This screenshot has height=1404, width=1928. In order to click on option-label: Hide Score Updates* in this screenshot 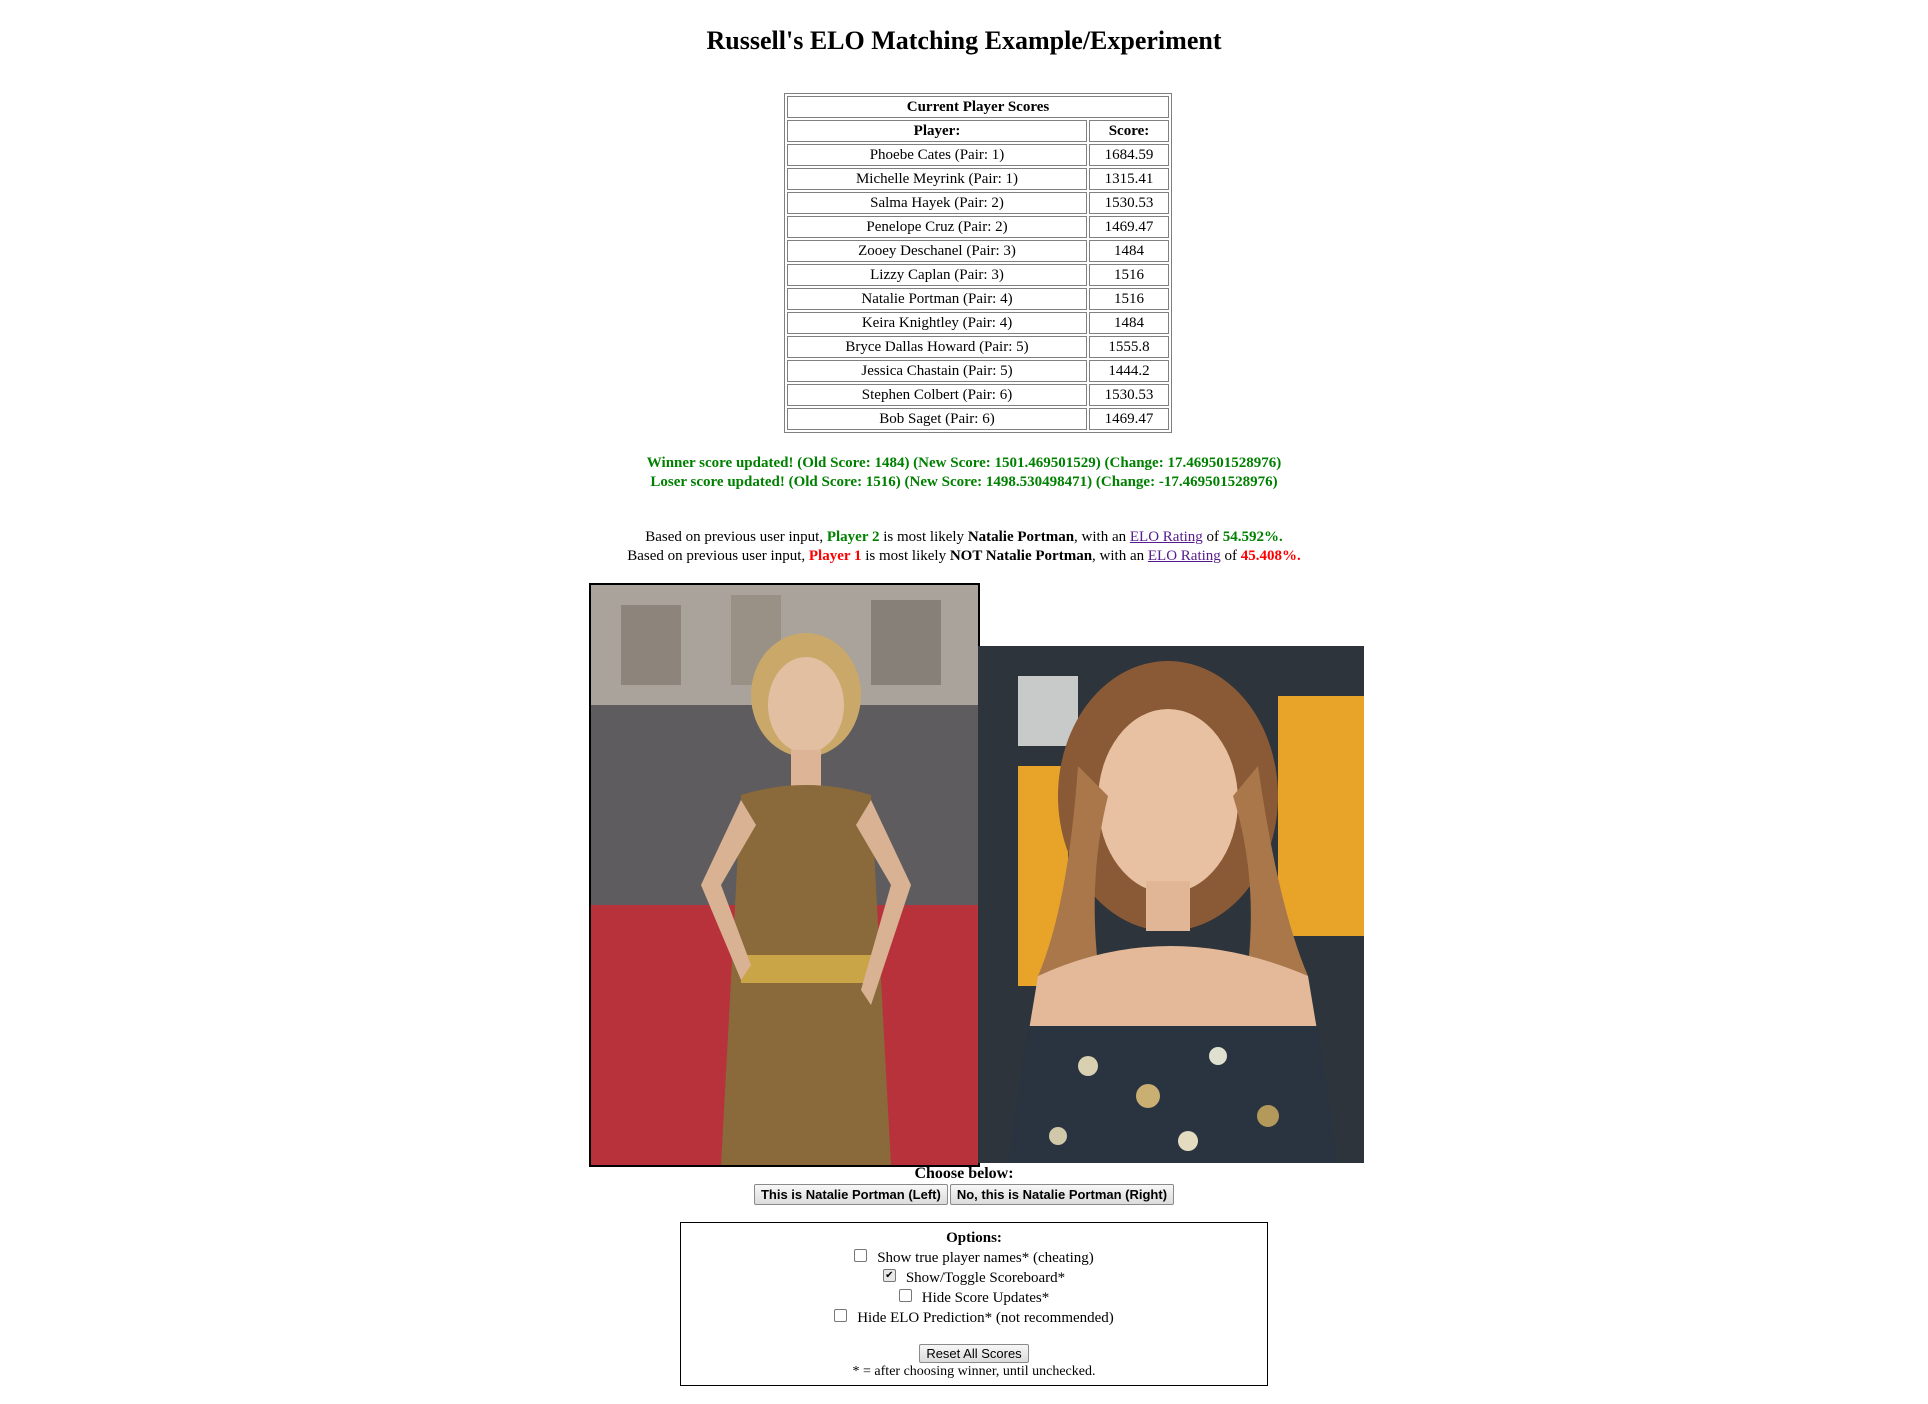, I will do `click(985, 1298)`.